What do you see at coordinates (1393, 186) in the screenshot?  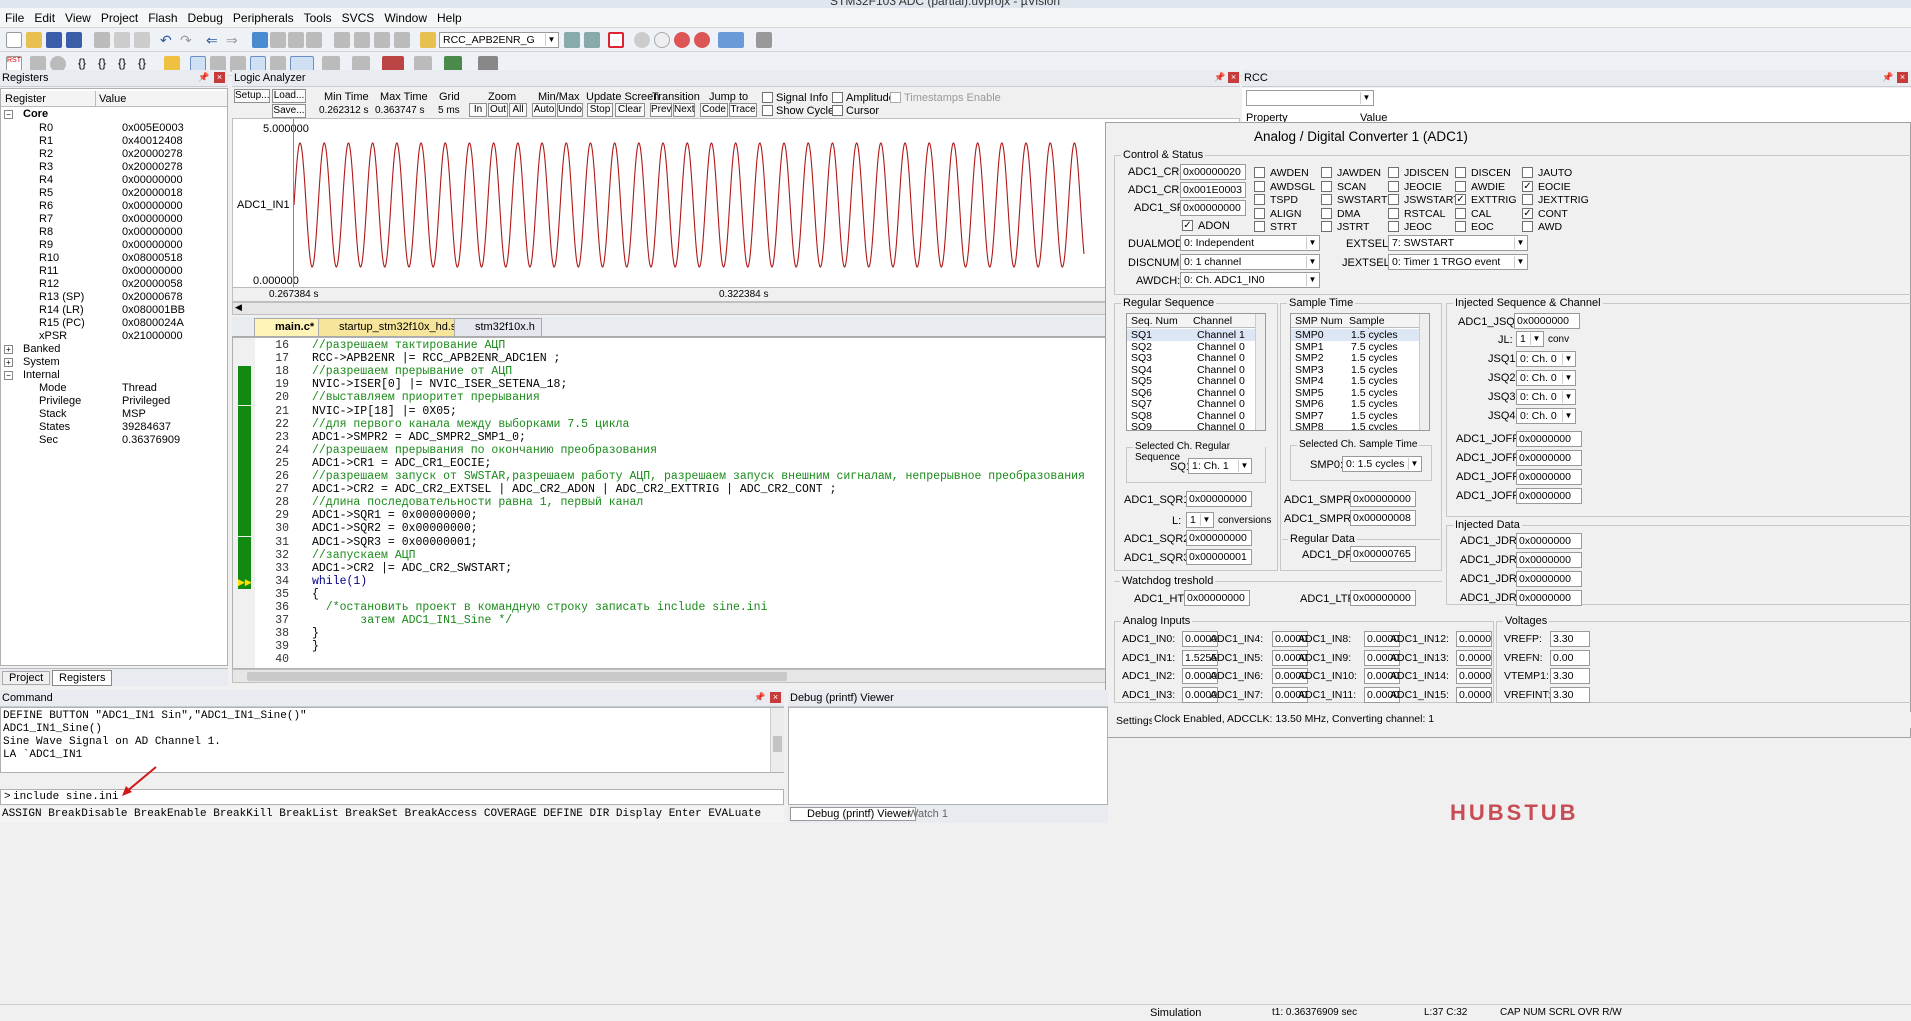 I see `jeocie-checkbox` at bounding box center [1393, 186].